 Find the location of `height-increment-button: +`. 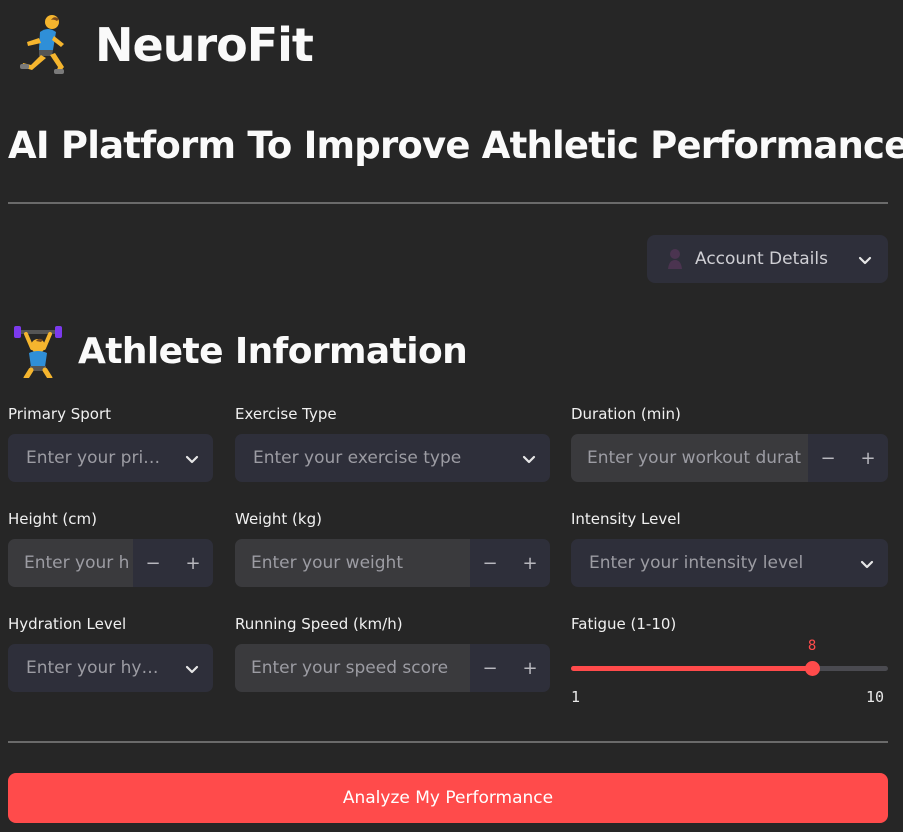

height-increment-button: + is located at coordinates (193, 563).